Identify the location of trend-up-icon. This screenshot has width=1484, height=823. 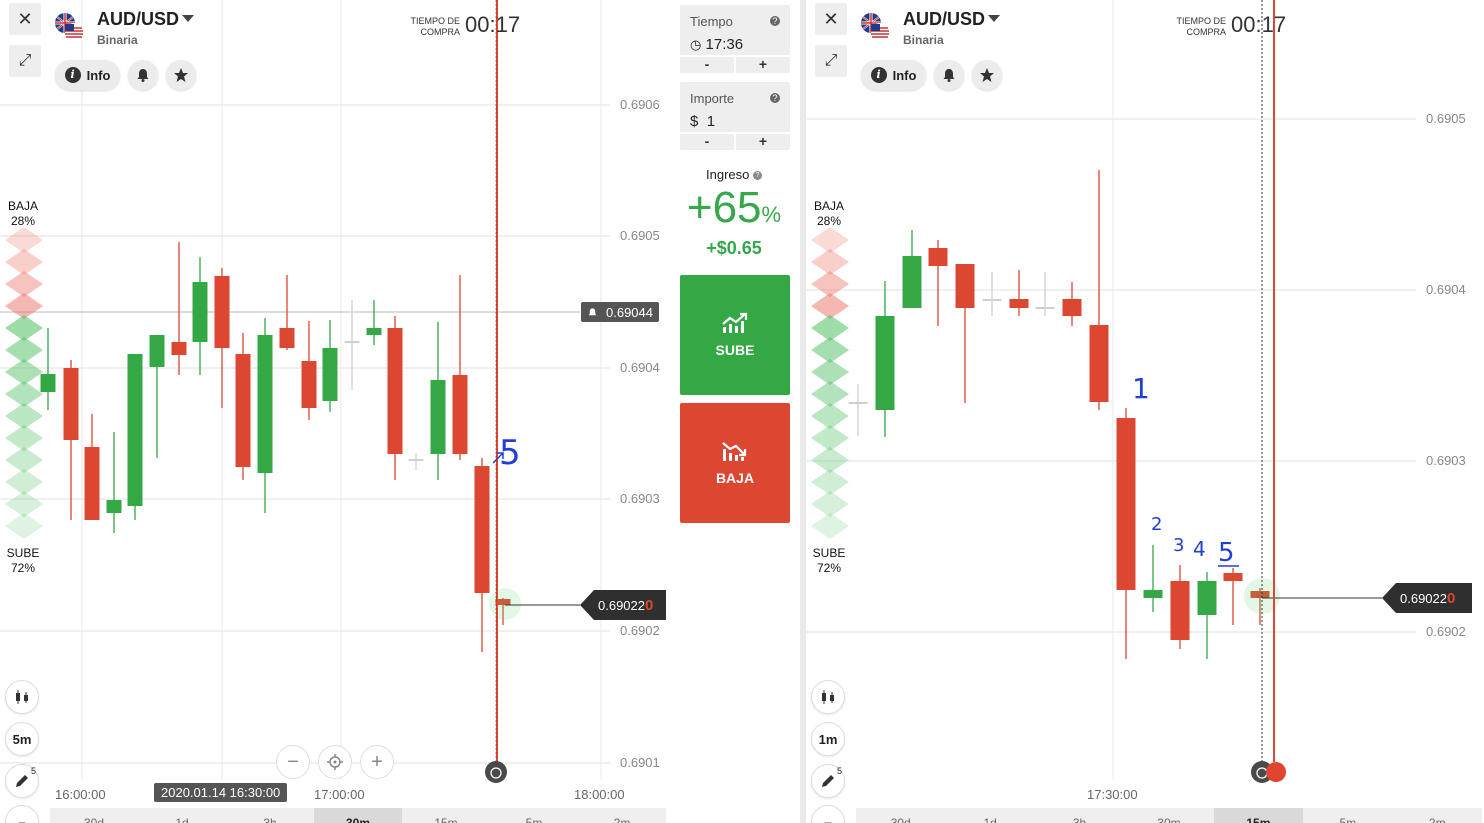
(735, 322).